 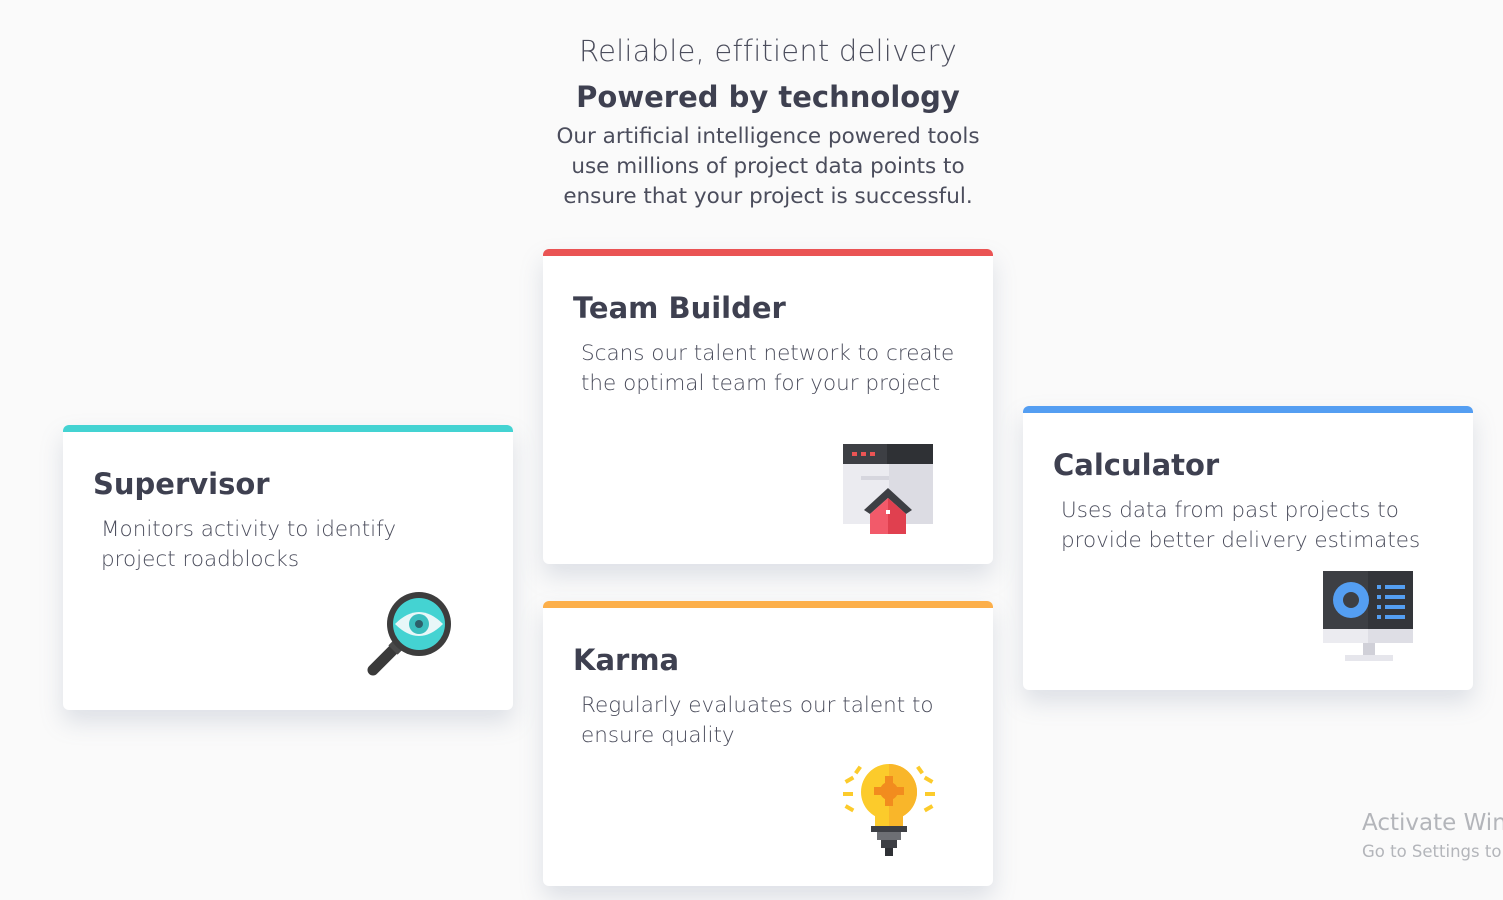 What do you see at coordinates (409, 634) in the screenshot?
I see `magnifier-eye-icon` at bounding box center [409, 634].